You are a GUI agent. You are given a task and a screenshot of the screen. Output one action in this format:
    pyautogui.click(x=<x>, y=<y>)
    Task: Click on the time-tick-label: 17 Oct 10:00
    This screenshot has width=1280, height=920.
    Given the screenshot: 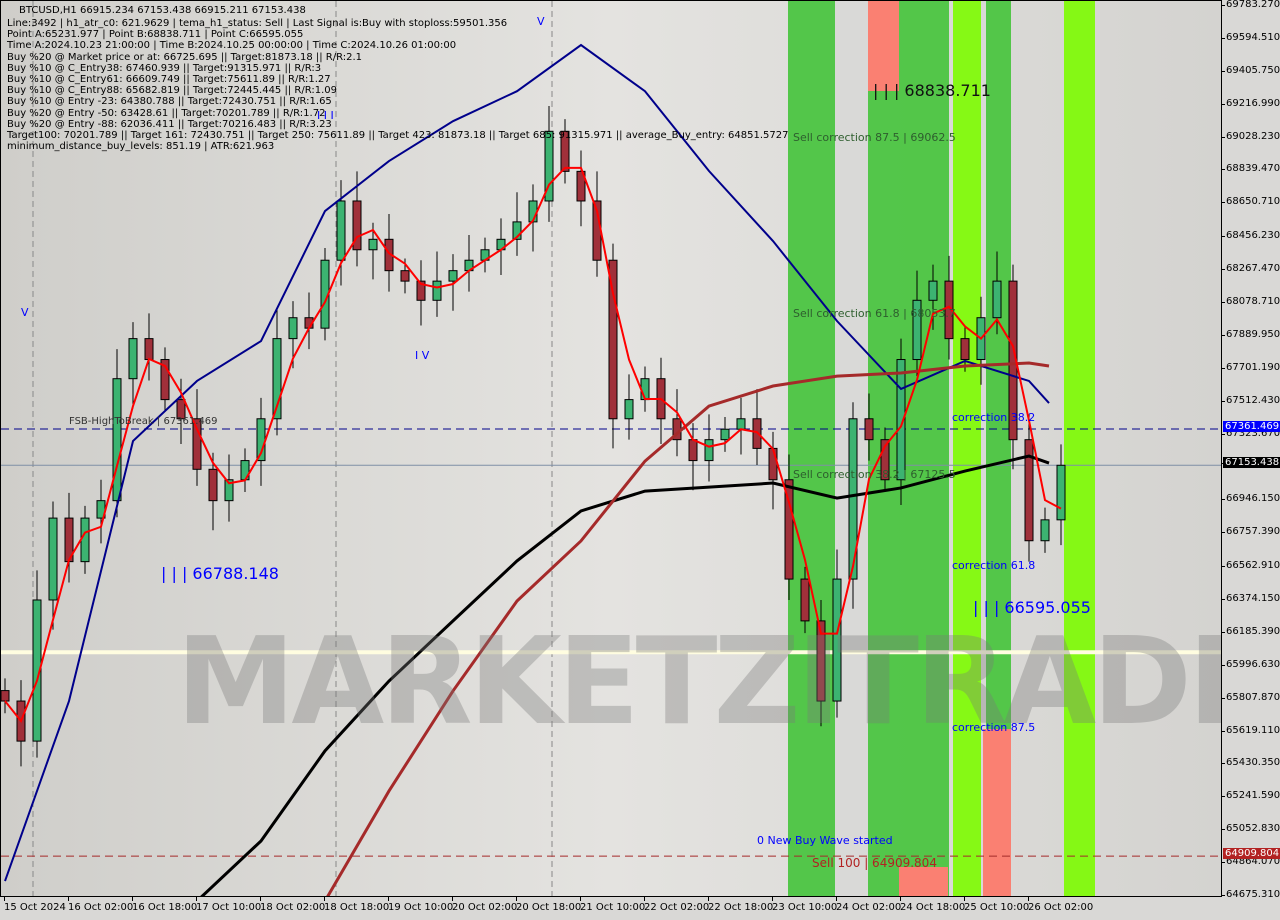 What is the action you would take?
    pyautogui.click(x=229, y=905)
    